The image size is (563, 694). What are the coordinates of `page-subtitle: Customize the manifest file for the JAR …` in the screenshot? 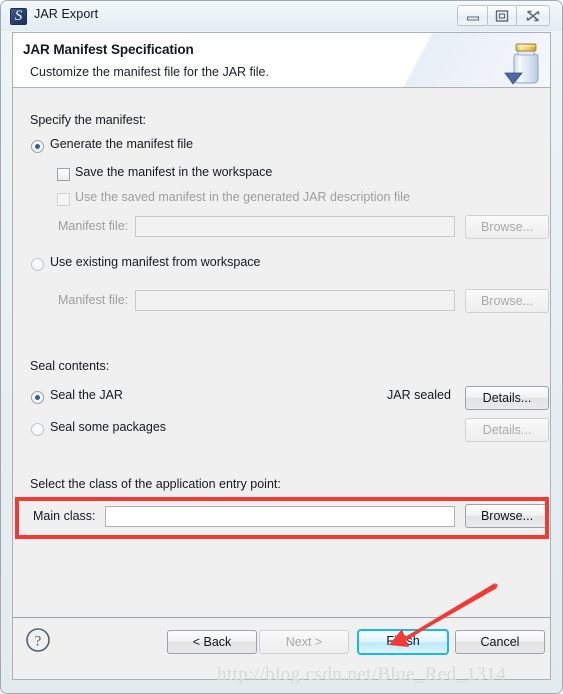 It's located at (149, 72).